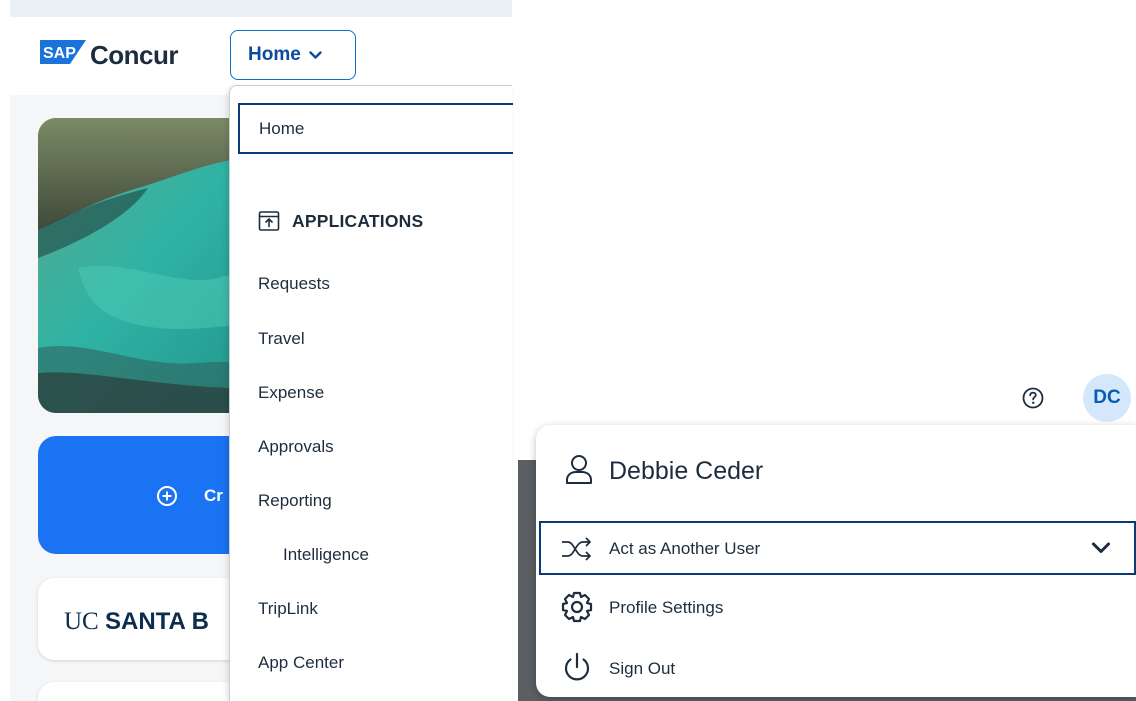 This screenshot has width=1136, height=701. I want to click on menu-item-approvals: Approvals, so click(296, 447).